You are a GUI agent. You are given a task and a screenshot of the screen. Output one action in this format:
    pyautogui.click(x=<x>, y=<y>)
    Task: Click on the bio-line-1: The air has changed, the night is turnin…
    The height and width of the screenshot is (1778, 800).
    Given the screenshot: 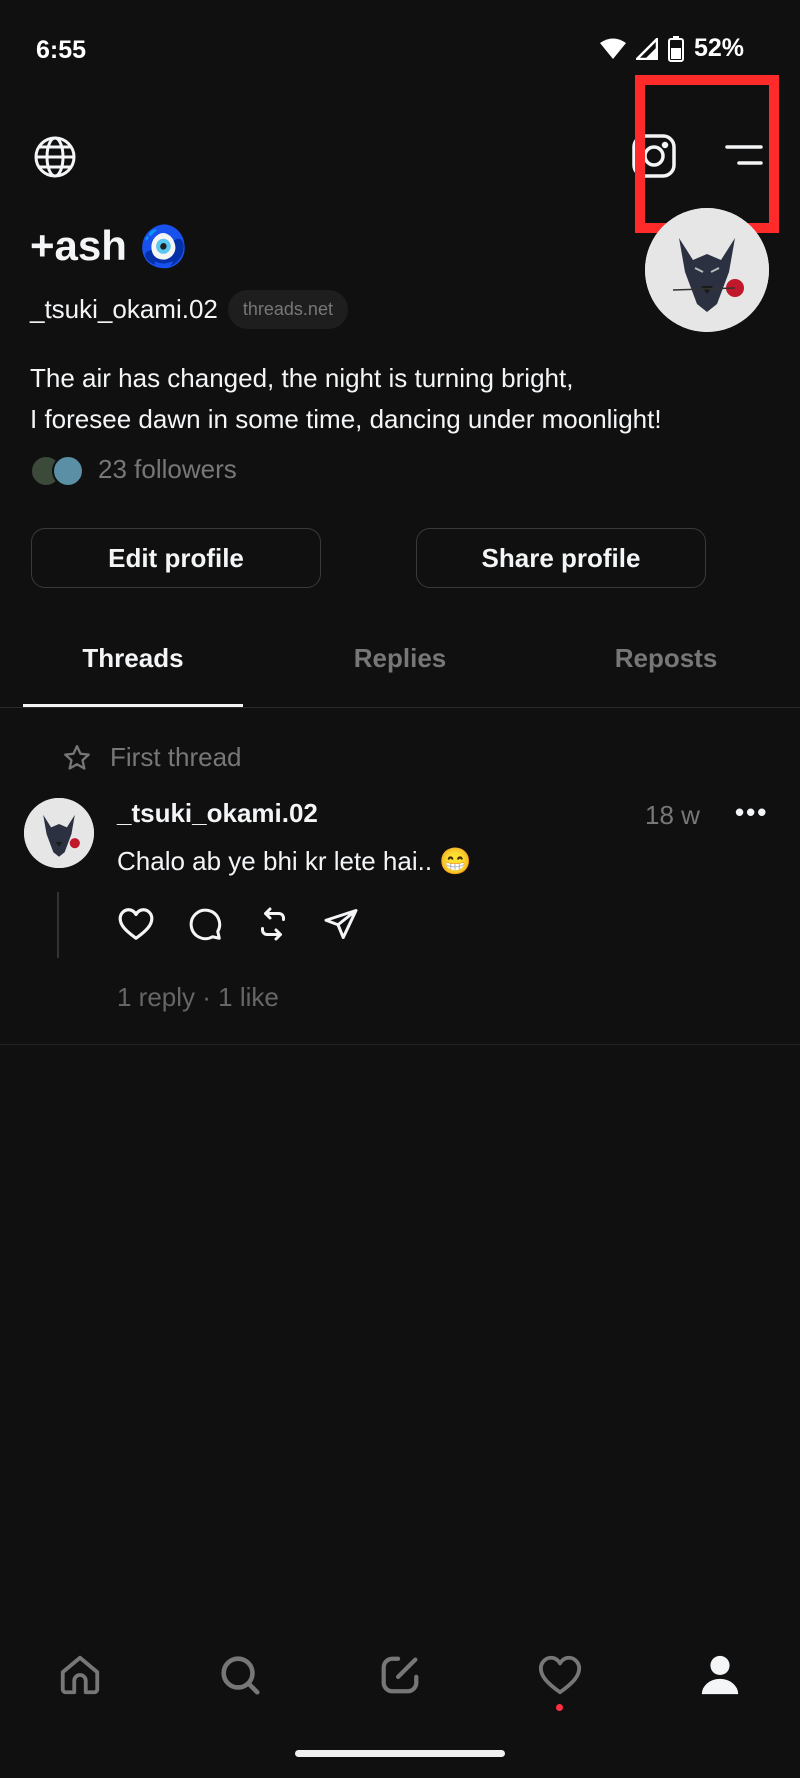 What is the action you would take?
    pyautogui.click(x=302, y=378)
    